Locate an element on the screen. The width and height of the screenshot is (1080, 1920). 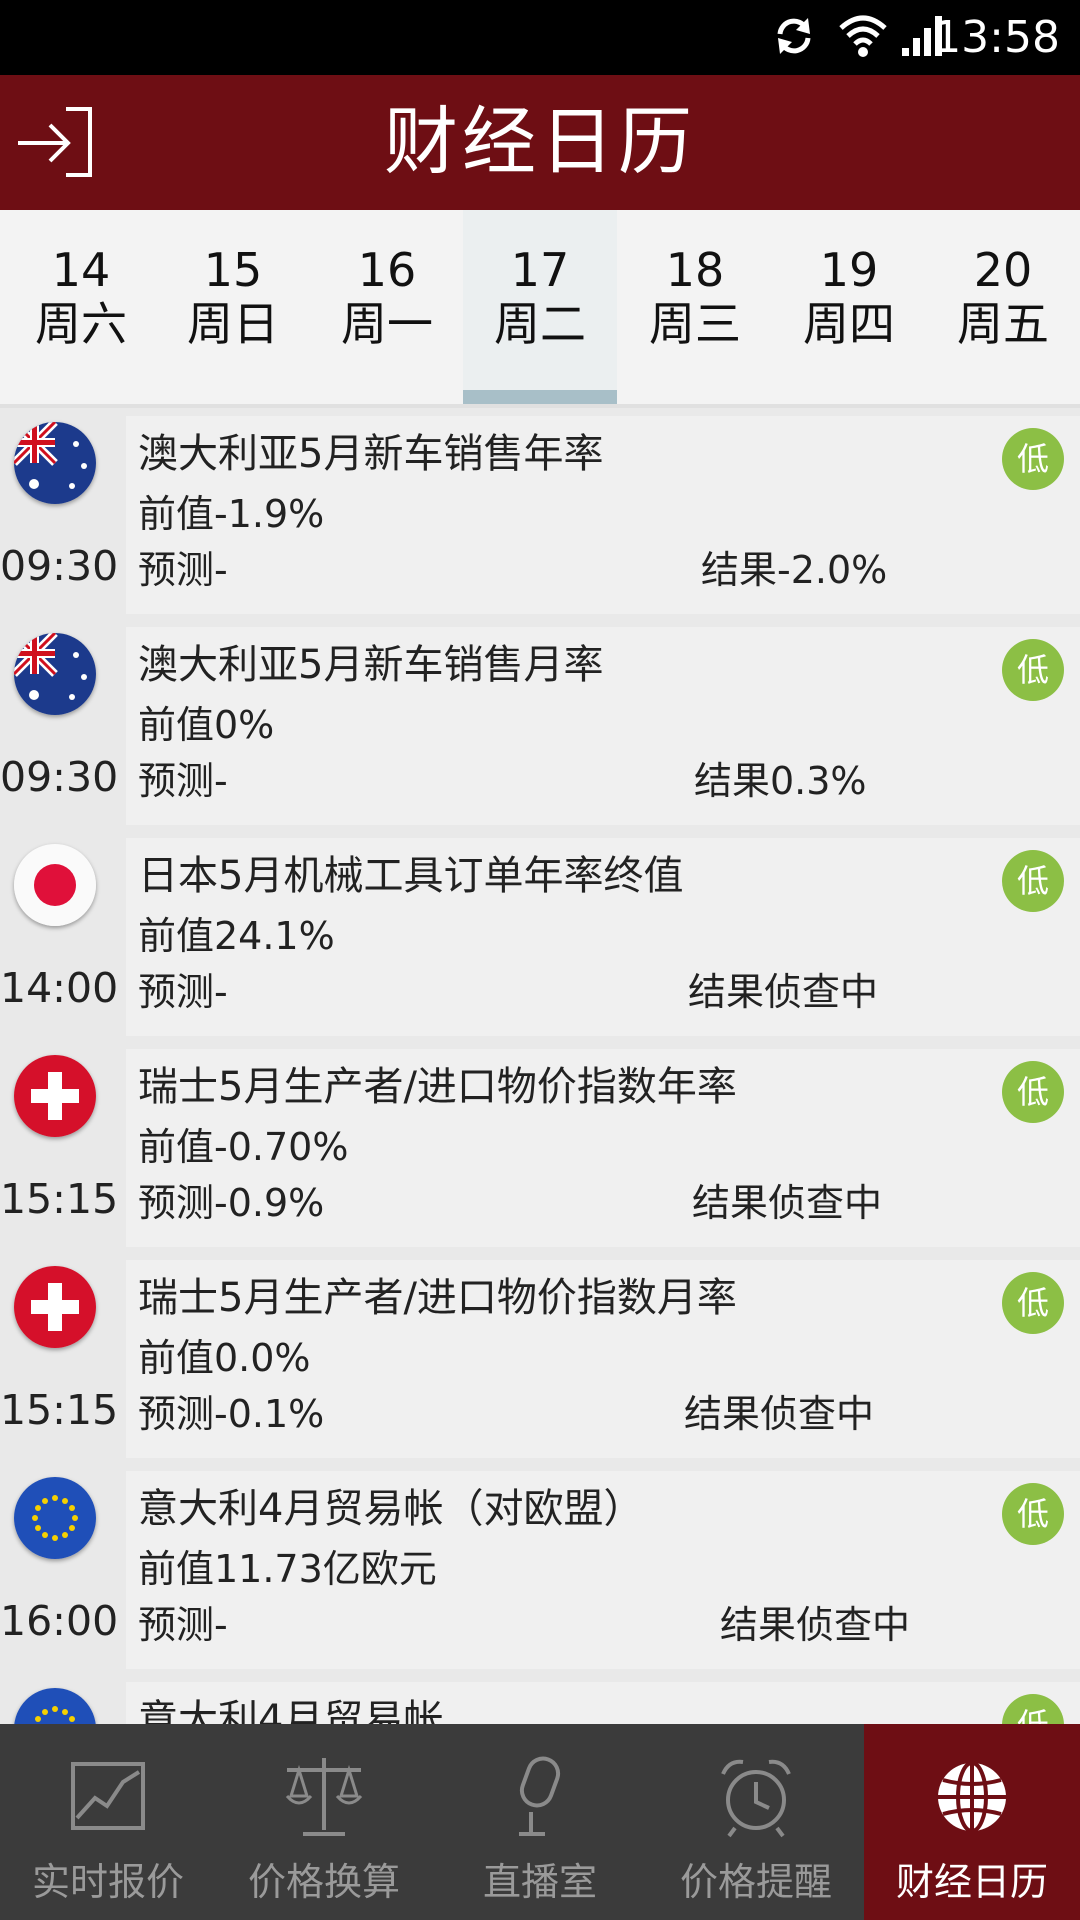
event-forecast: 预测-0.9% is located at coordinates (231, 1203).